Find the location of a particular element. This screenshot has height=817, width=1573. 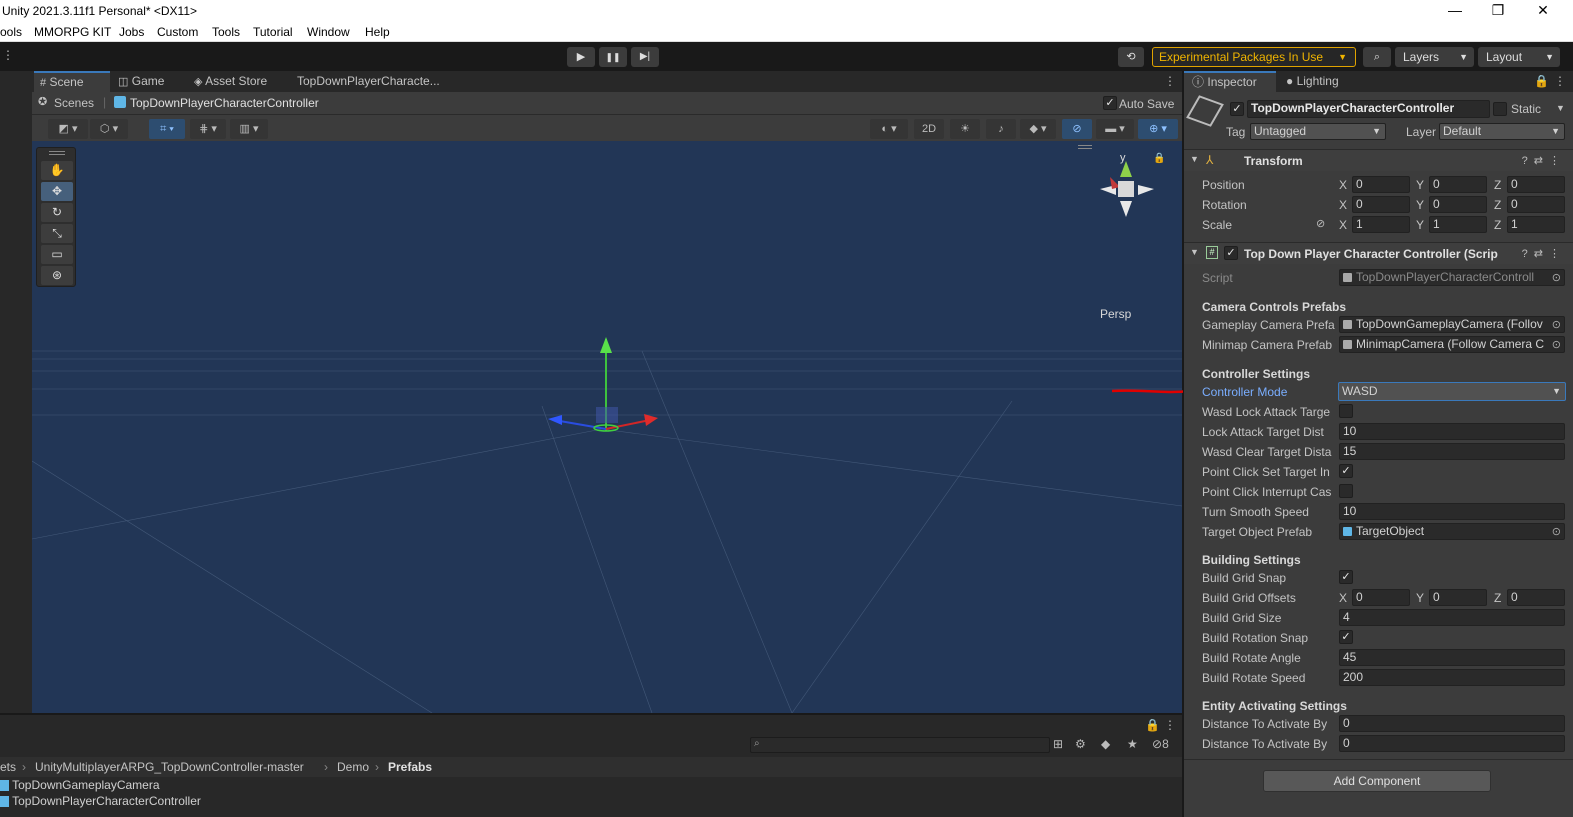

build-offset-y-field: 0 is located at coordinates (1458, 597).